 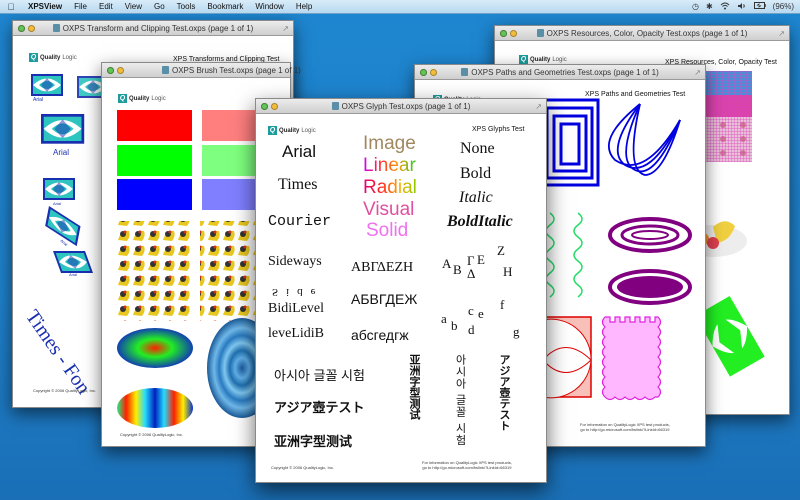 I want to click on time-machine-icon: ◷, so click(x=695, y=6).